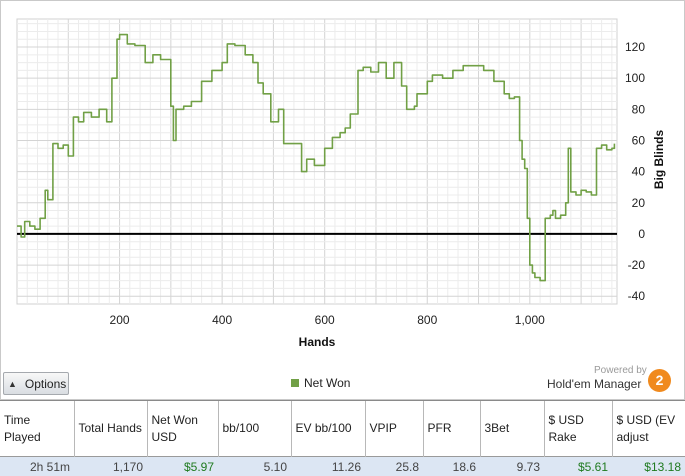 Image resolution: width=685 pixels, height=476 pixels. I want to click on col-header-vpip: VPIP, so click(393, 428).